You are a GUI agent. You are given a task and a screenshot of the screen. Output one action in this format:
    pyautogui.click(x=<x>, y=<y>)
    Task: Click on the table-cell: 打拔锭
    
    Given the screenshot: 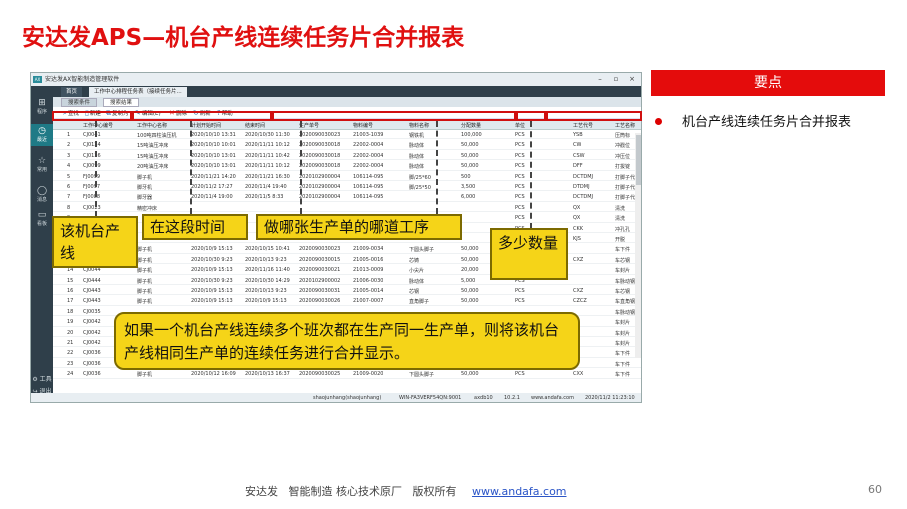 What is the action you would take?
    pyautogui.click(x=623, y=167)
    